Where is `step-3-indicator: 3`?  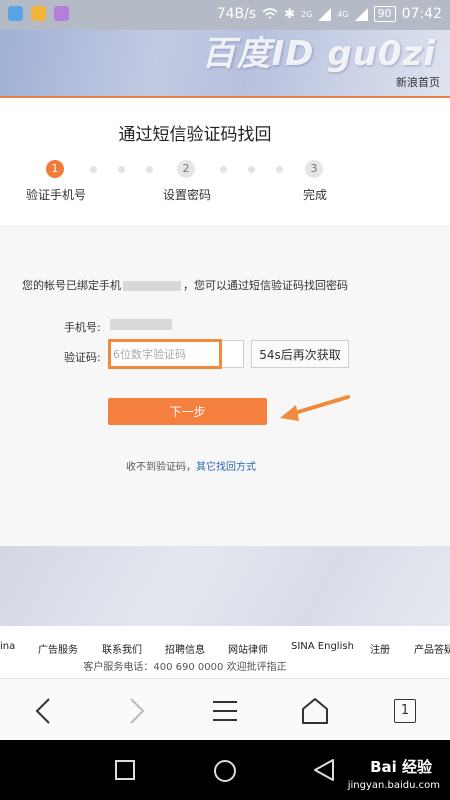
step-3-indicator: 3 is located at coordinates (314, 169).